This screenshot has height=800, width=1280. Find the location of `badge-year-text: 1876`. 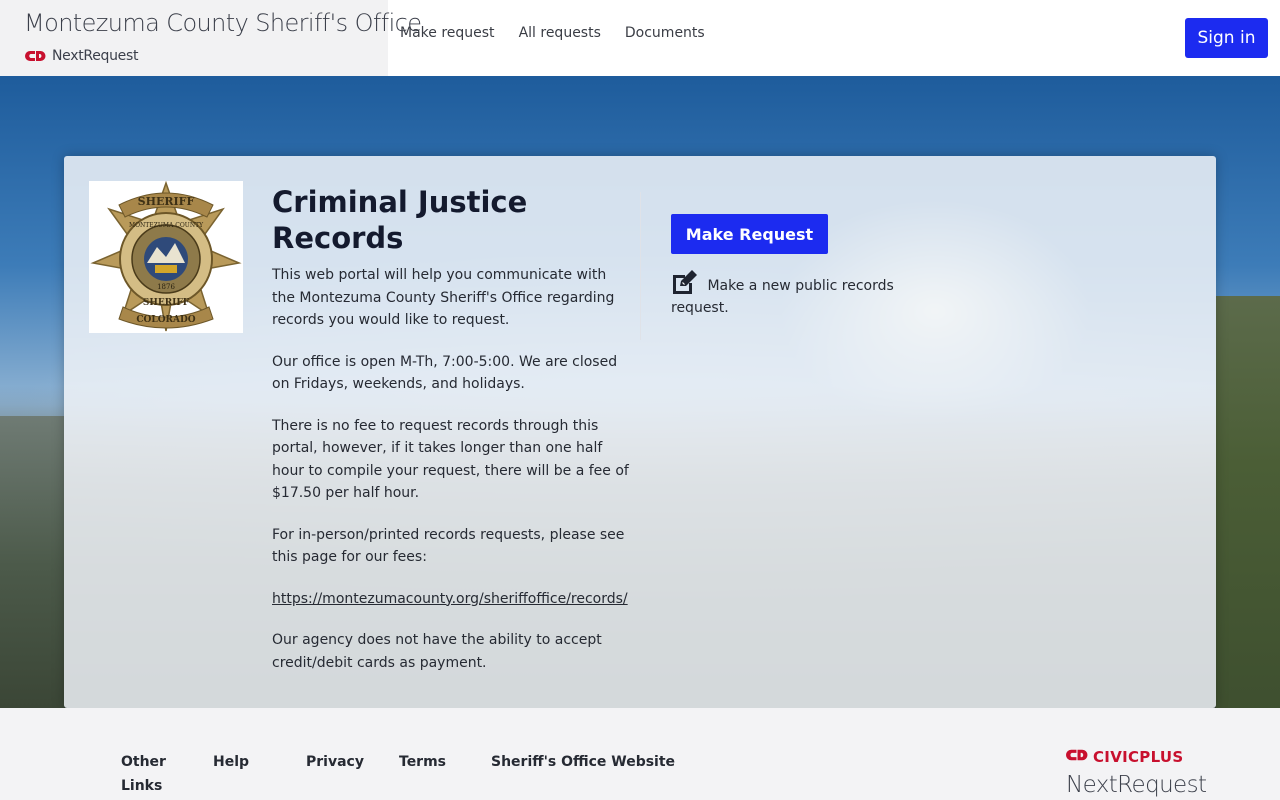

badge-year-text: 1876 is located at coordinates (166, 287).